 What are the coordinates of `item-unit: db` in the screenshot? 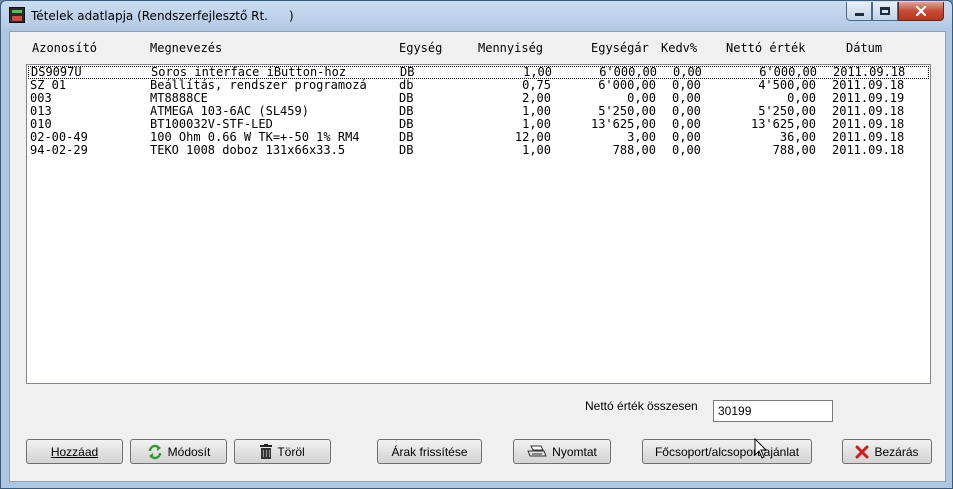 It's located at (406, 85).